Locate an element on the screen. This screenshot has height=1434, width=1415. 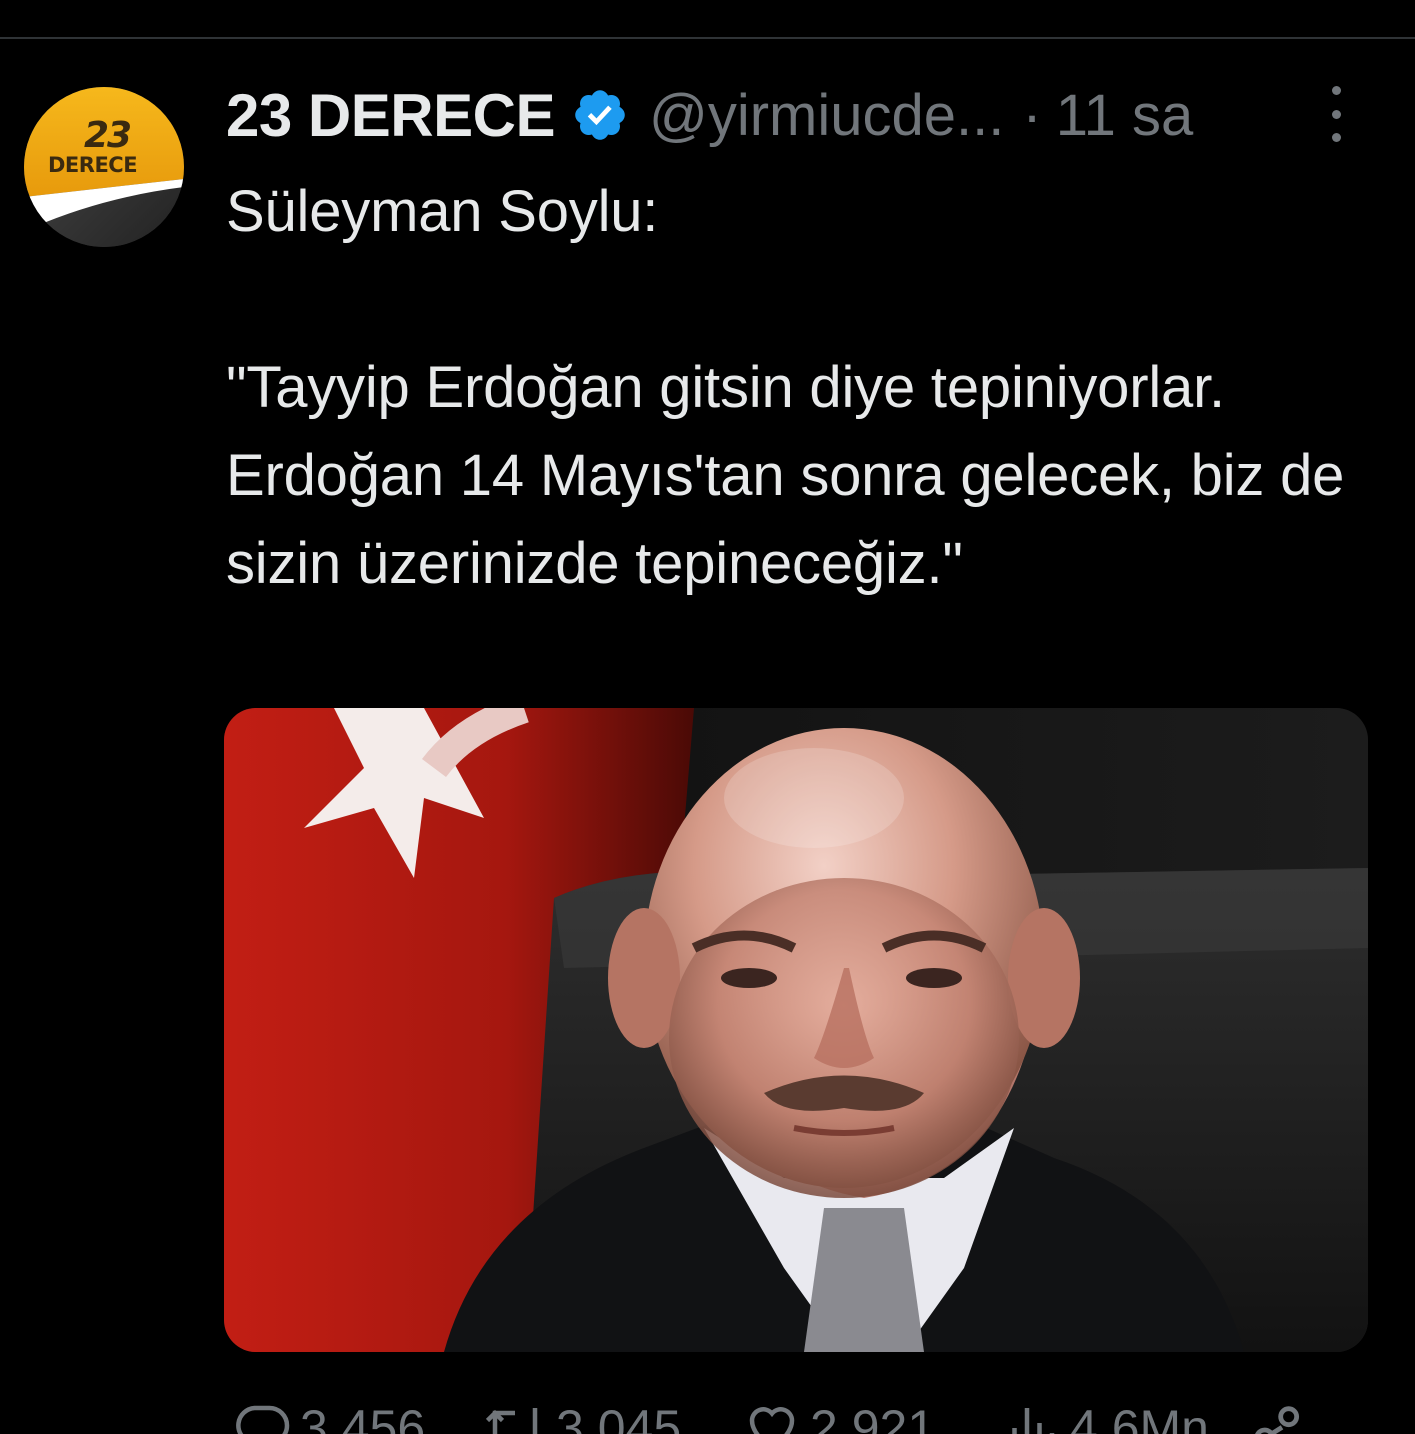
share-button is located at coordinates (1278, 1416).